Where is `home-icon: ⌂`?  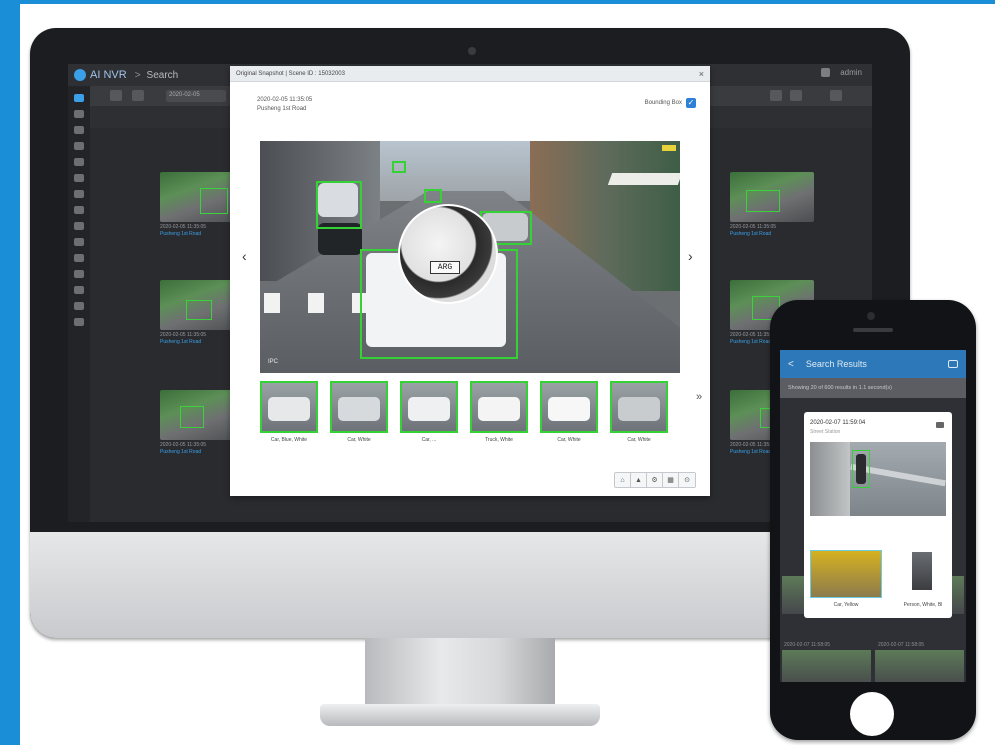 home-icon: ⌂ is located at coordinates (623, 480).